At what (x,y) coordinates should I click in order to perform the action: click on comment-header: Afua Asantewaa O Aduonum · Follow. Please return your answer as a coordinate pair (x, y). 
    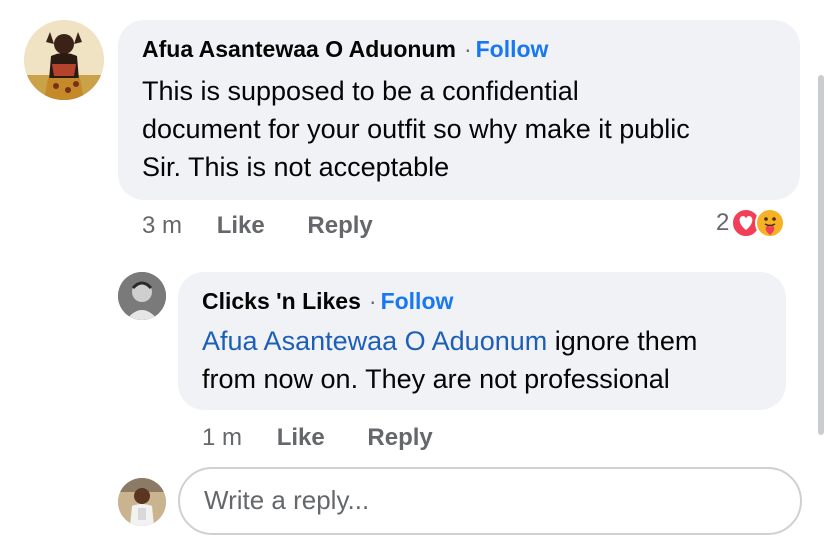
    Looking at the image, I should click on (345, 49).